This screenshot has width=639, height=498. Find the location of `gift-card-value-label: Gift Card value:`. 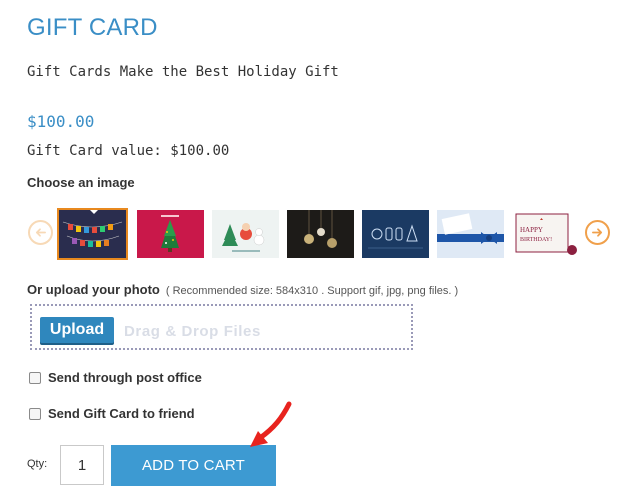

gift-card-value-label: Gift Card value: is located at coordinates (94, 151).